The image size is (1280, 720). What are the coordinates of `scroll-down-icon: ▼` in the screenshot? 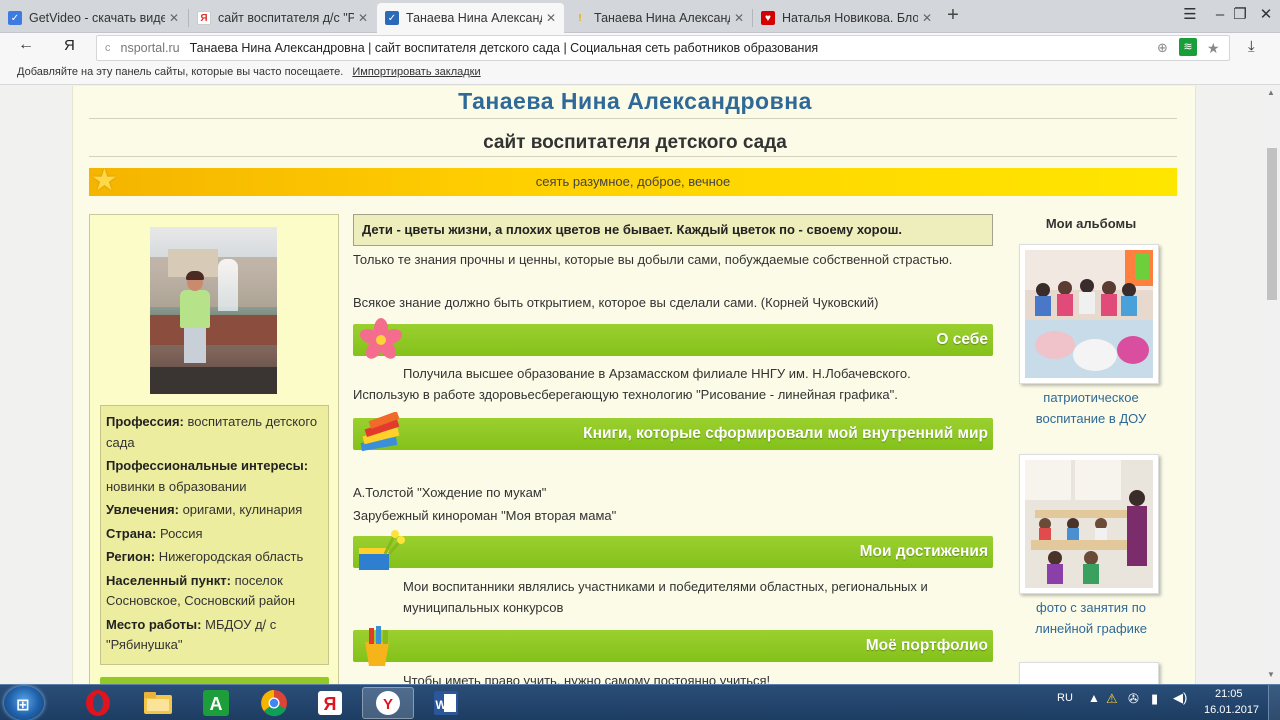 It's located at (1271, 674).